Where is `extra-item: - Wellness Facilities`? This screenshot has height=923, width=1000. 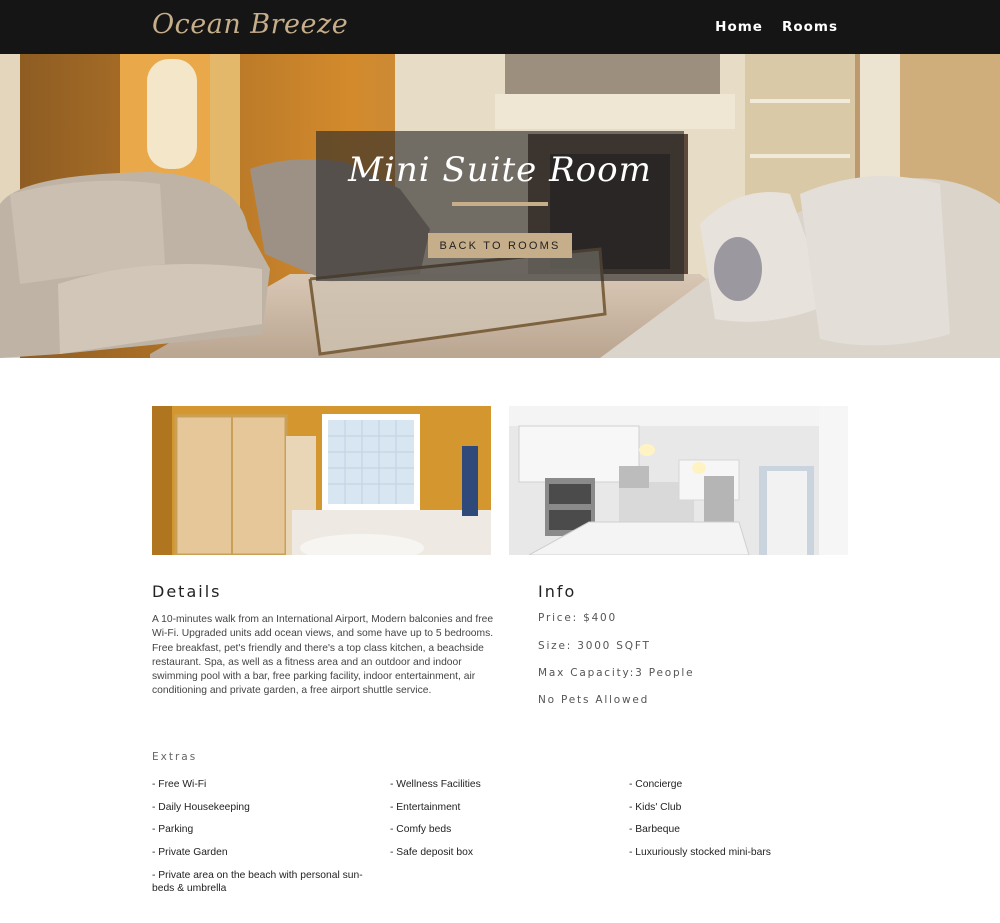 extra-item: - Wellness Facilities is located at coordinates (435, 784).